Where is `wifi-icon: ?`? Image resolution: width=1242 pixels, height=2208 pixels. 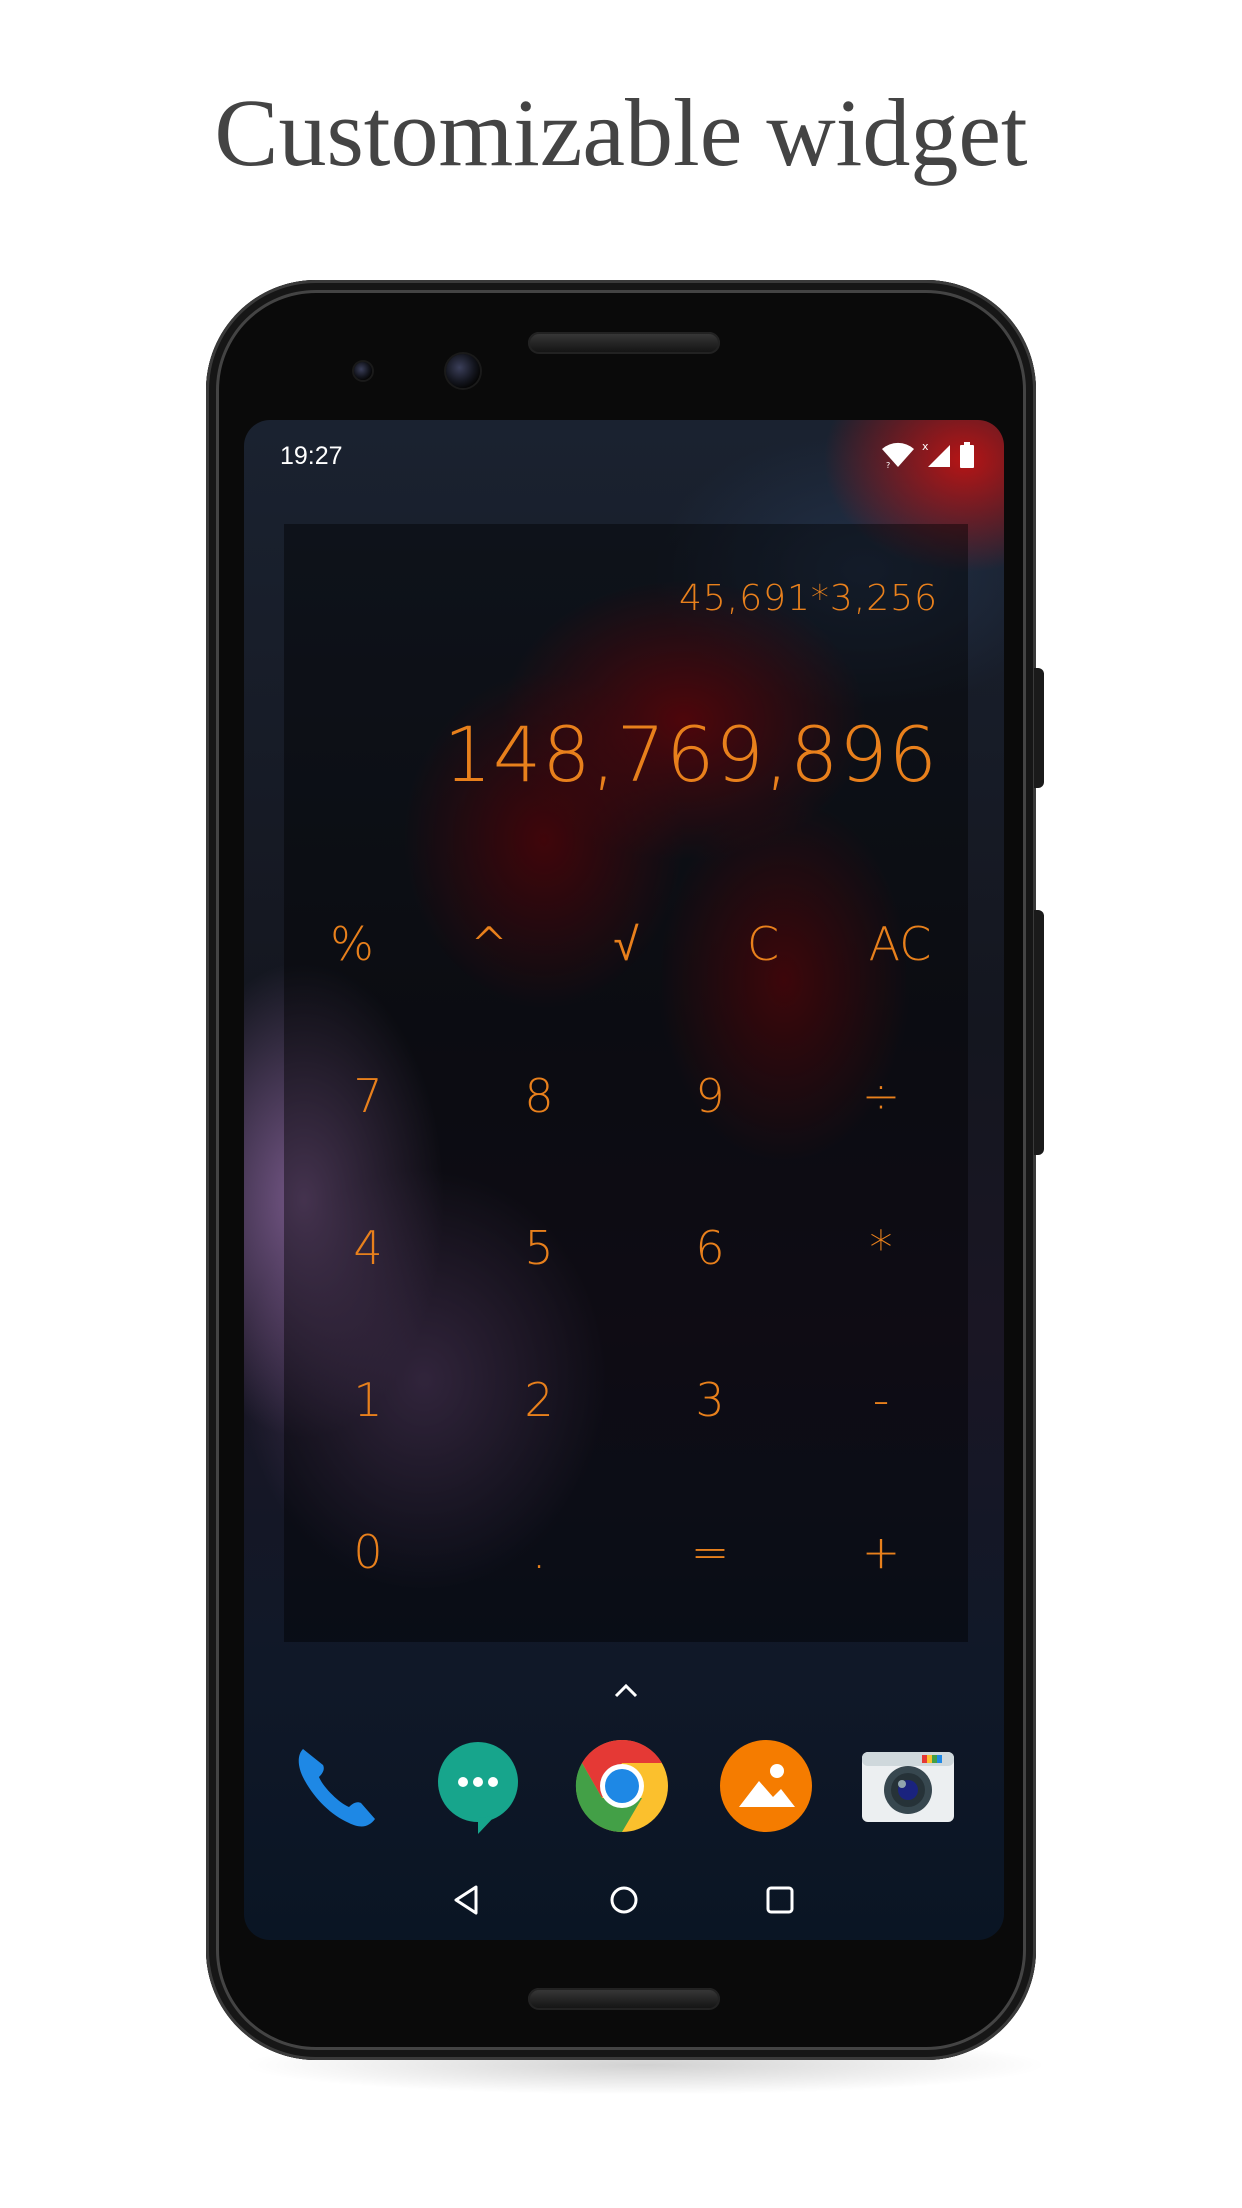
wifi-icon: ? is located at coordinates (898, 455).